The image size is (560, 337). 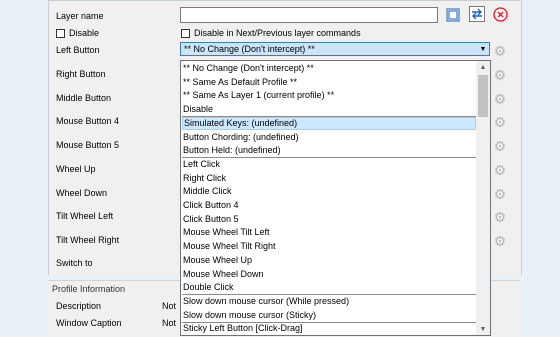 What do you see at coordinates (483, 49) in the screenshot?
I see `chevron-down-icon: ▼` at bounding box center [483, 49].